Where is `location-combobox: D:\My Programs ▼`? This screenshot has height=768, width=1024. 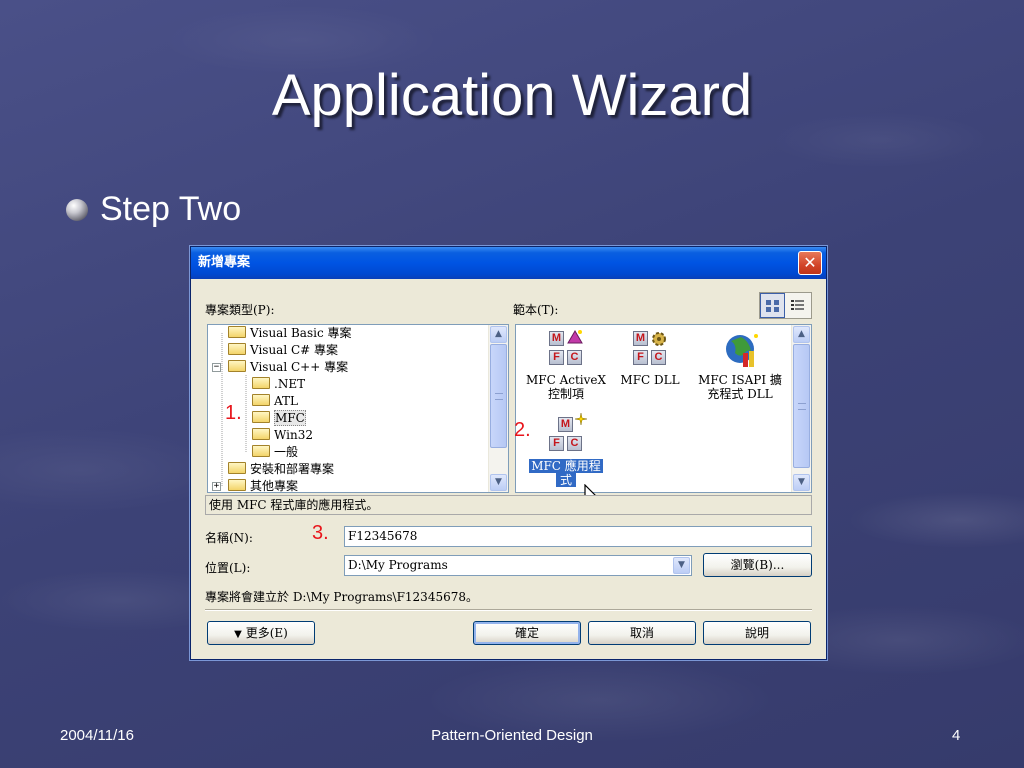 location-combobox: D:\My Programs ▼ is located at coordinates (518, 565).